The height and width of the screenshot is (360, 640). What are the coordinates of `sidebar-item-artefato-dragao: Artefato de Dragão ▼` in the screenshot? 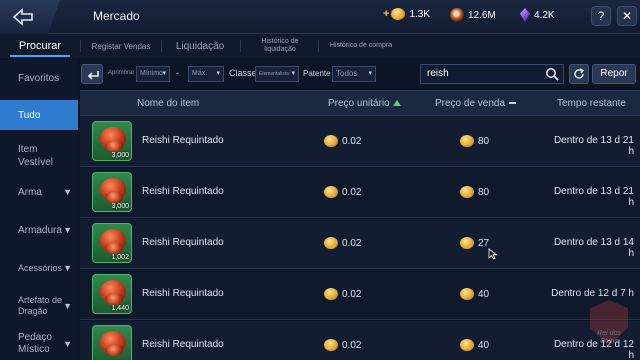 It's located at (39, 306).